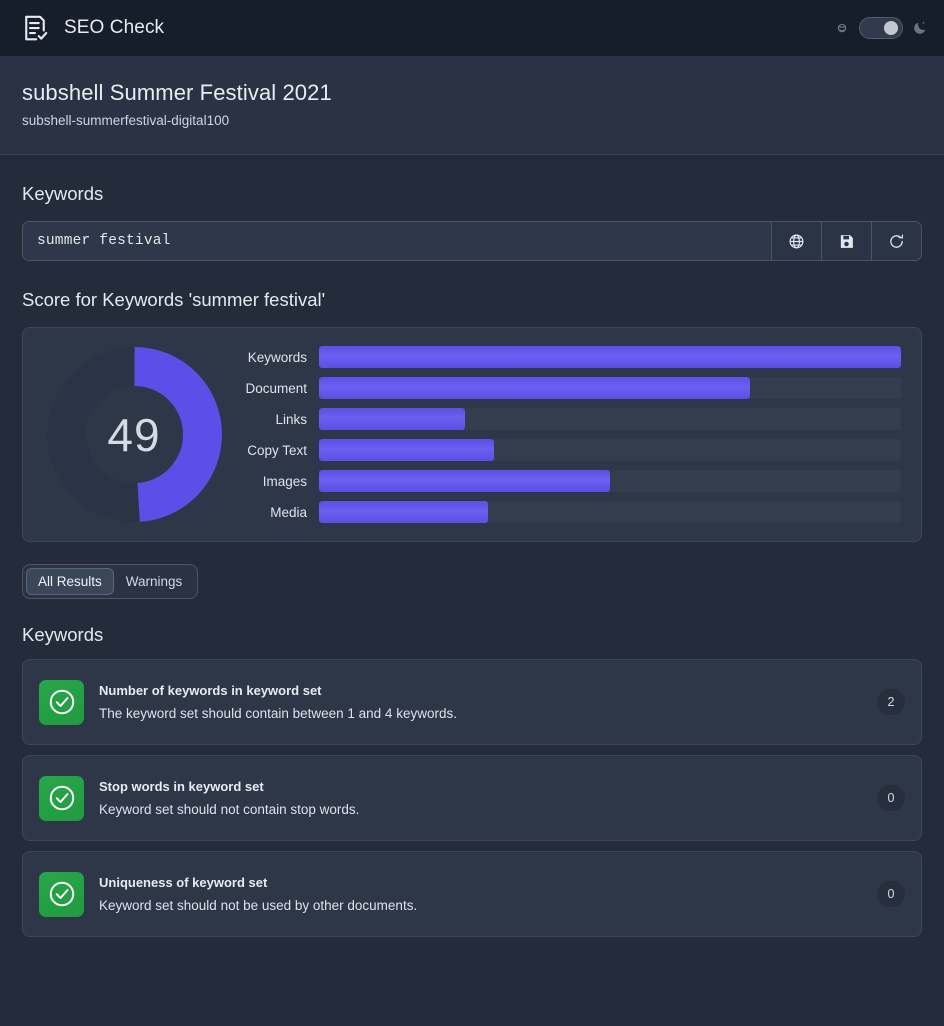  I want to click on dark-mode-toggle, so click(881, 28).